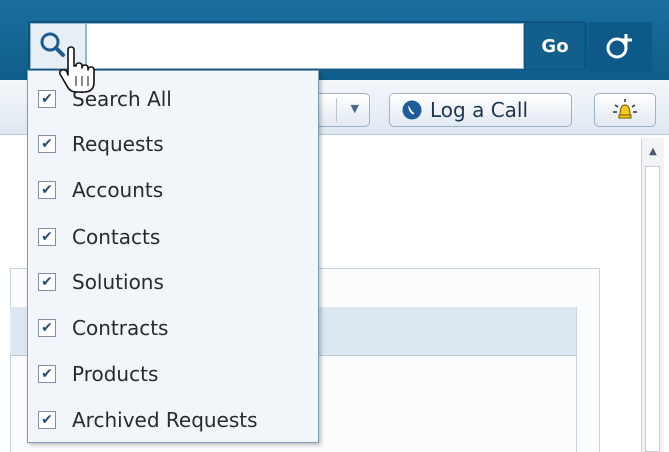  I want to click on panel-divider, so click(576, 379).